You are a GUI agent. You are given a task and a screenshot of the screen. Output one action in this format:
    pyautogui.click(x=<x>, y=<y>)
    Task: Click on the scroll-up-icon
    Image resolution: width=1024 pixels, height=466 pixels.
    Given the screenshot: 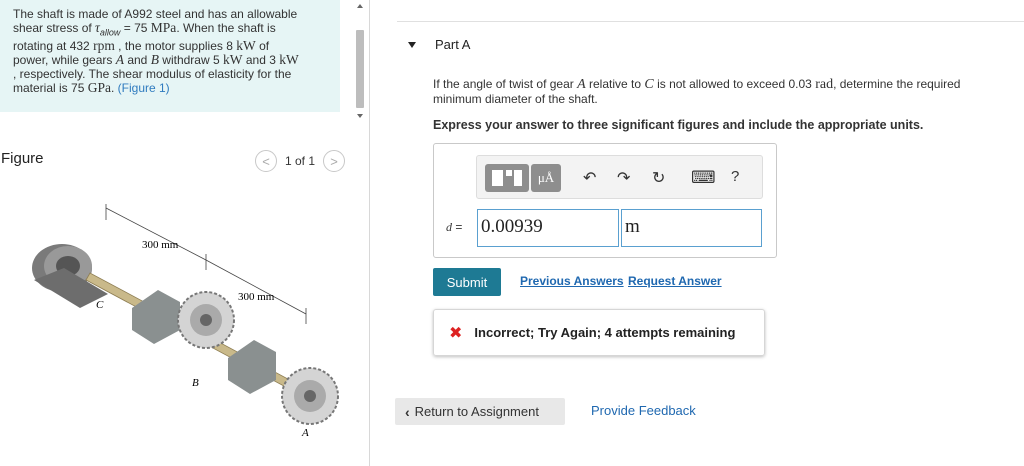 What is the action you would take?
    pyautogui.click(x=360, y=6)
    